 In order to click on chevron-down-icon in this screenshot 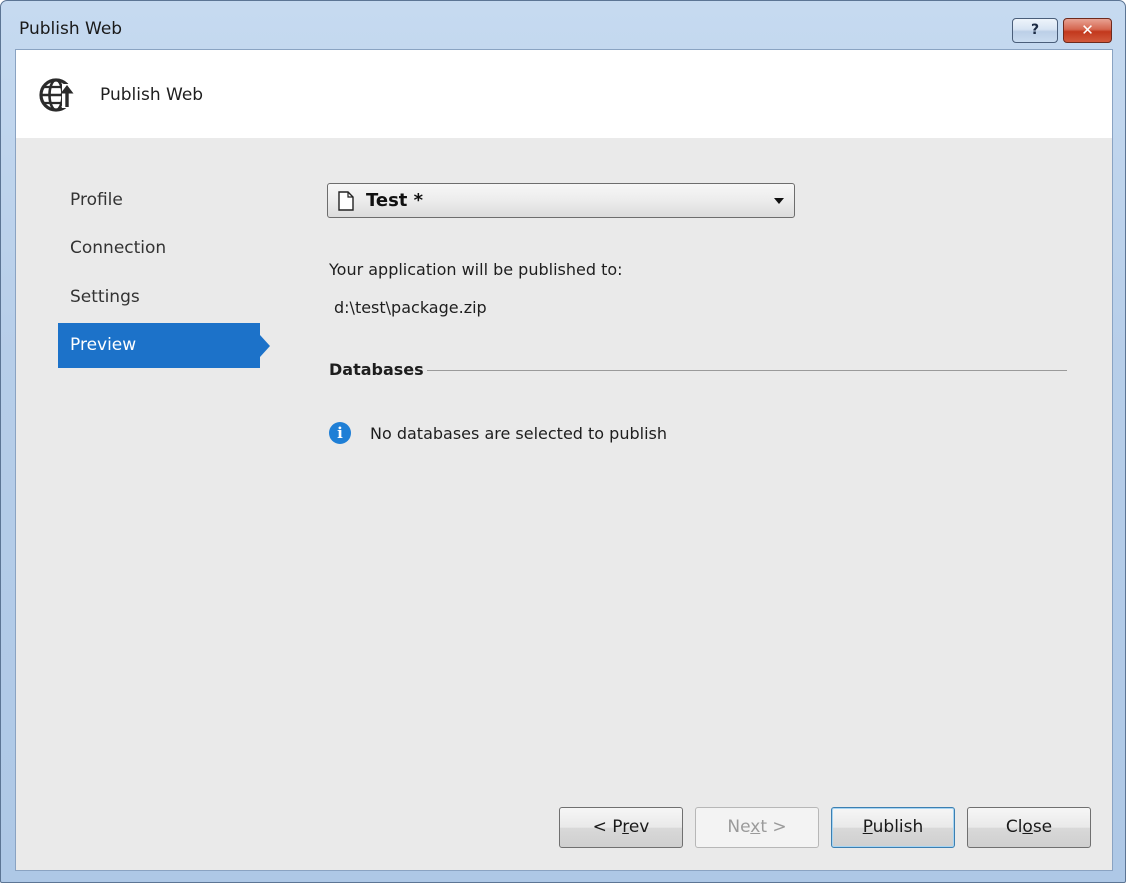, I will do `click(779, 201)`.